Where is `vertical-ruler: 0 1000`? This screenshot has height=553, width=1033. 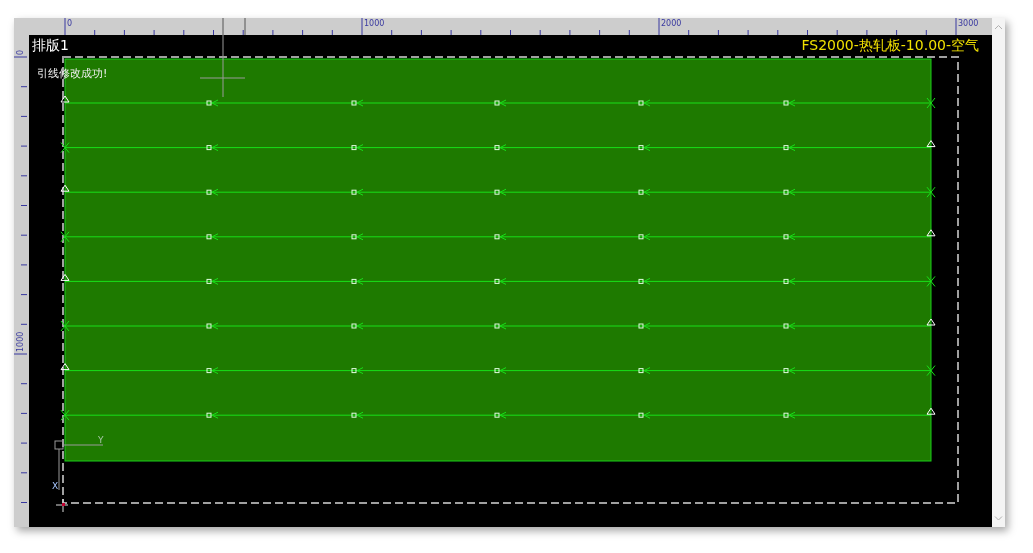 vertical-ruler: 0 1000 is located at coordinates (21, 281).